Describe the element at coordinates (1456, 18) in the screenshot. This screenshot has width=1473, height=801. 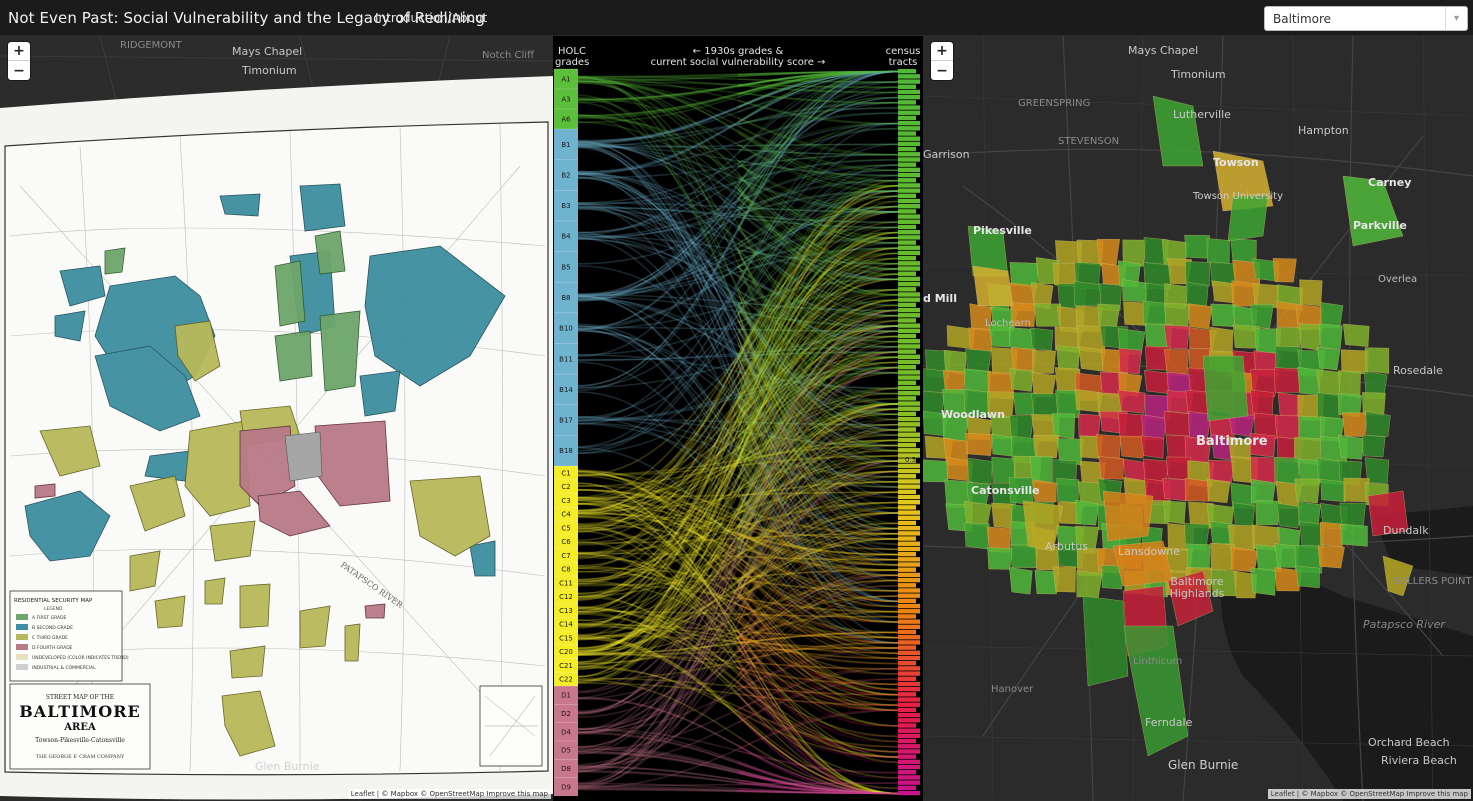
I see `chevron-down-icon: ▾` at that location.